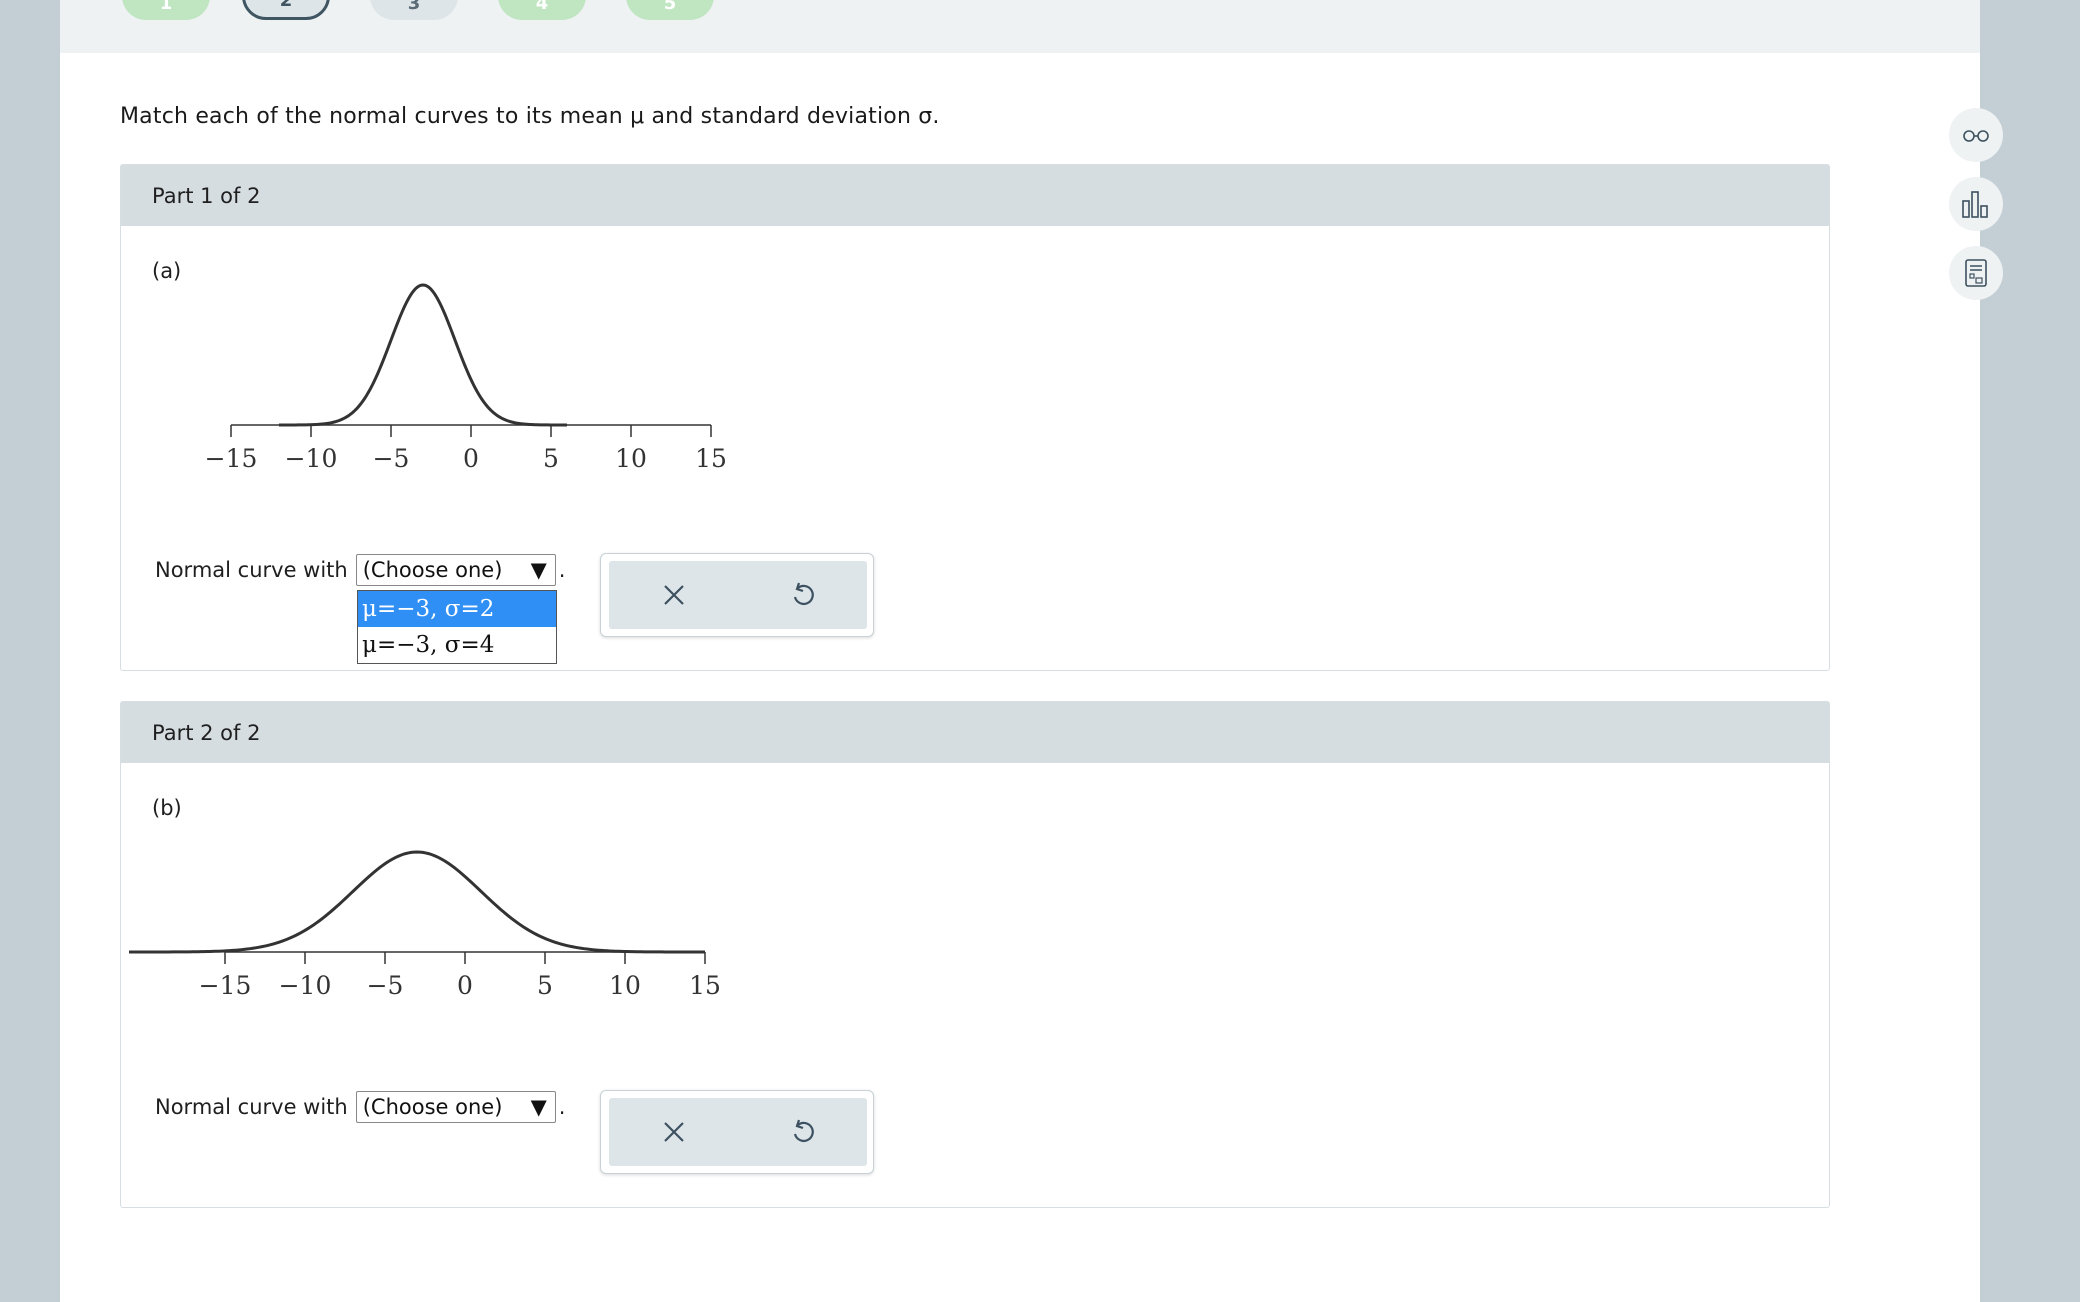  I want to click on part-1-header: Part 1 of 2, so click(975, 195).